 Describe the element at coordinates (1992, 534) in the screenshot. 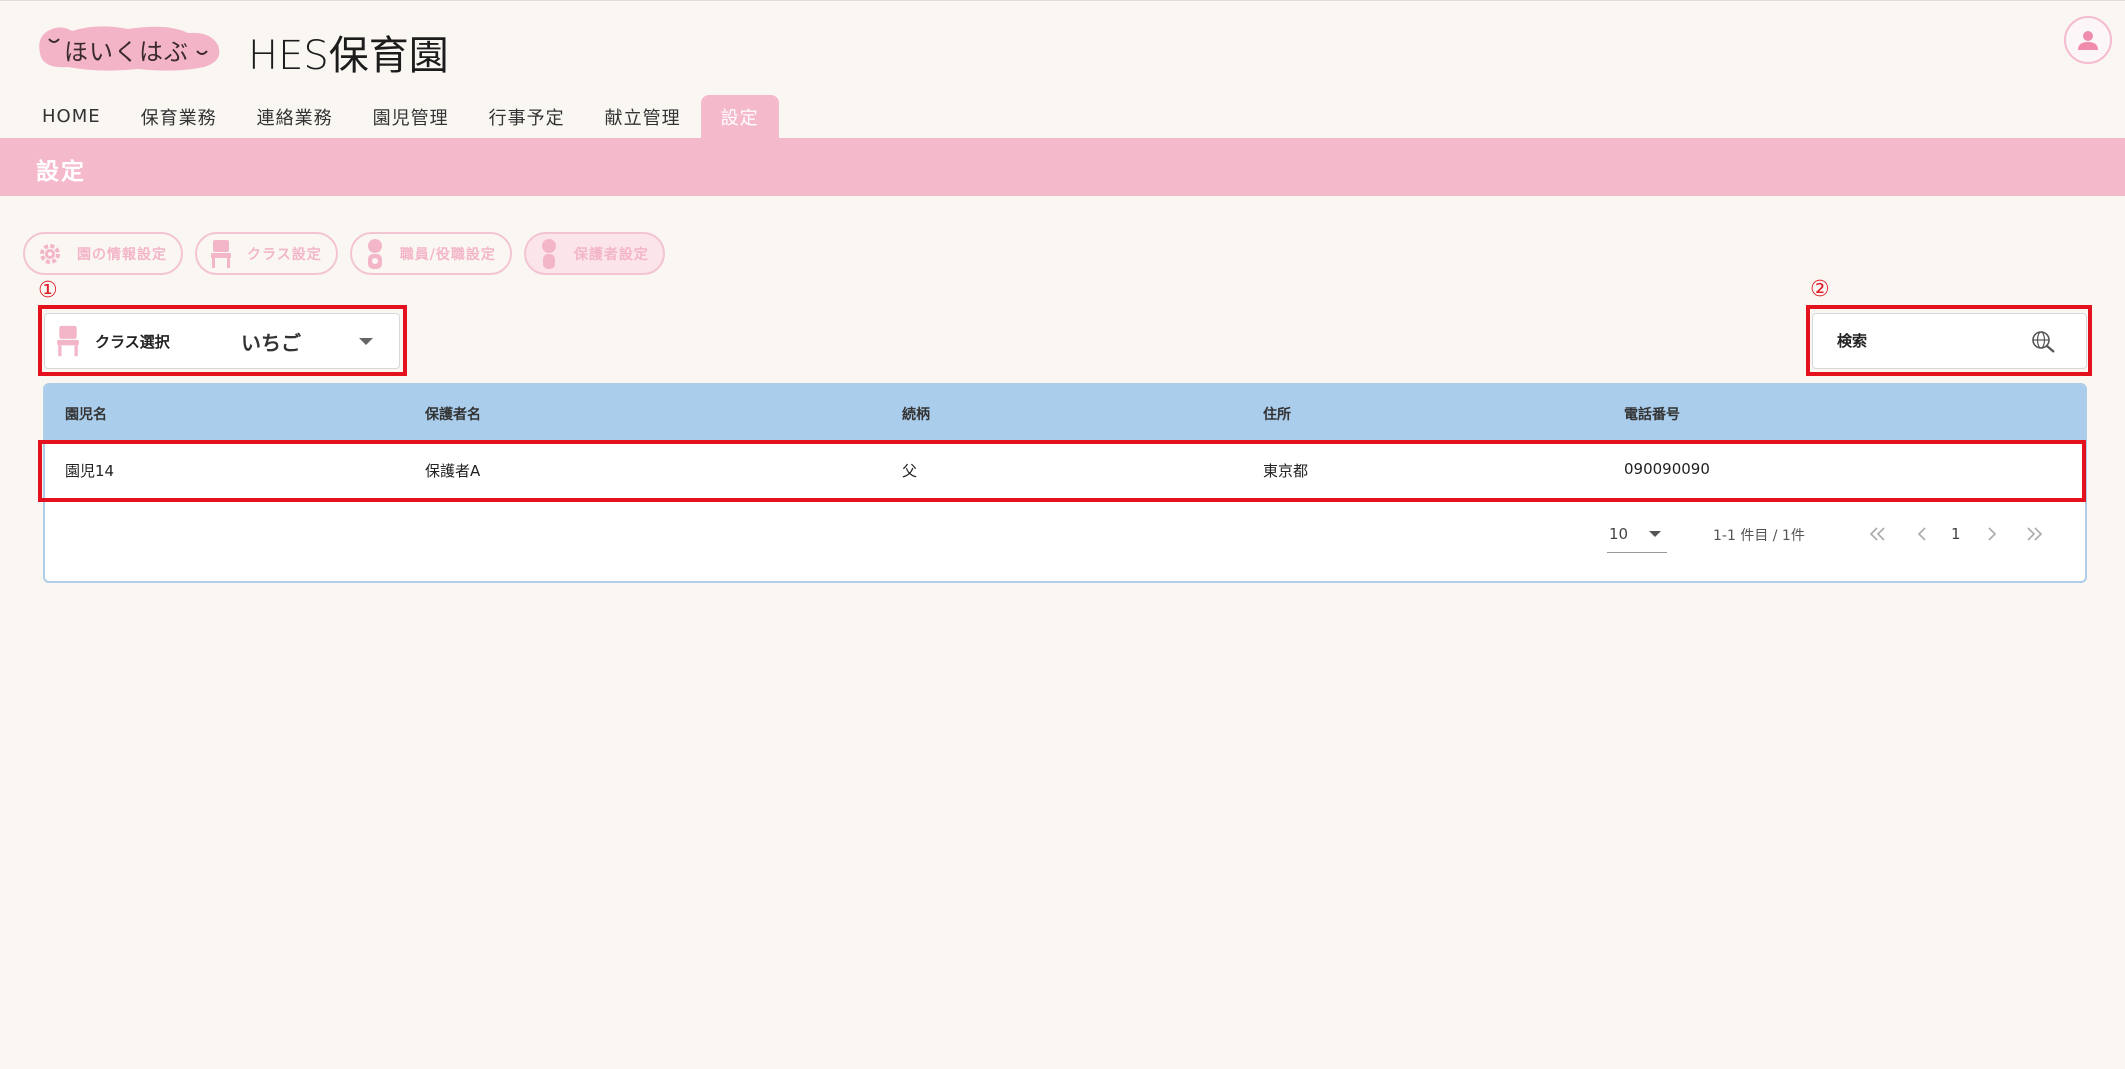

I see `next-page-icon` at that location.